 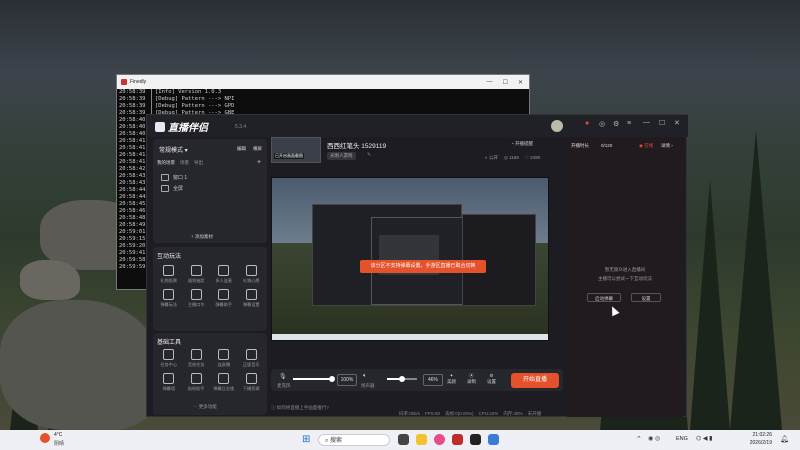 I want to click on console-line: 20:58:39 [Debug] Pattern ---> GPD, so click(x=177, y=106).